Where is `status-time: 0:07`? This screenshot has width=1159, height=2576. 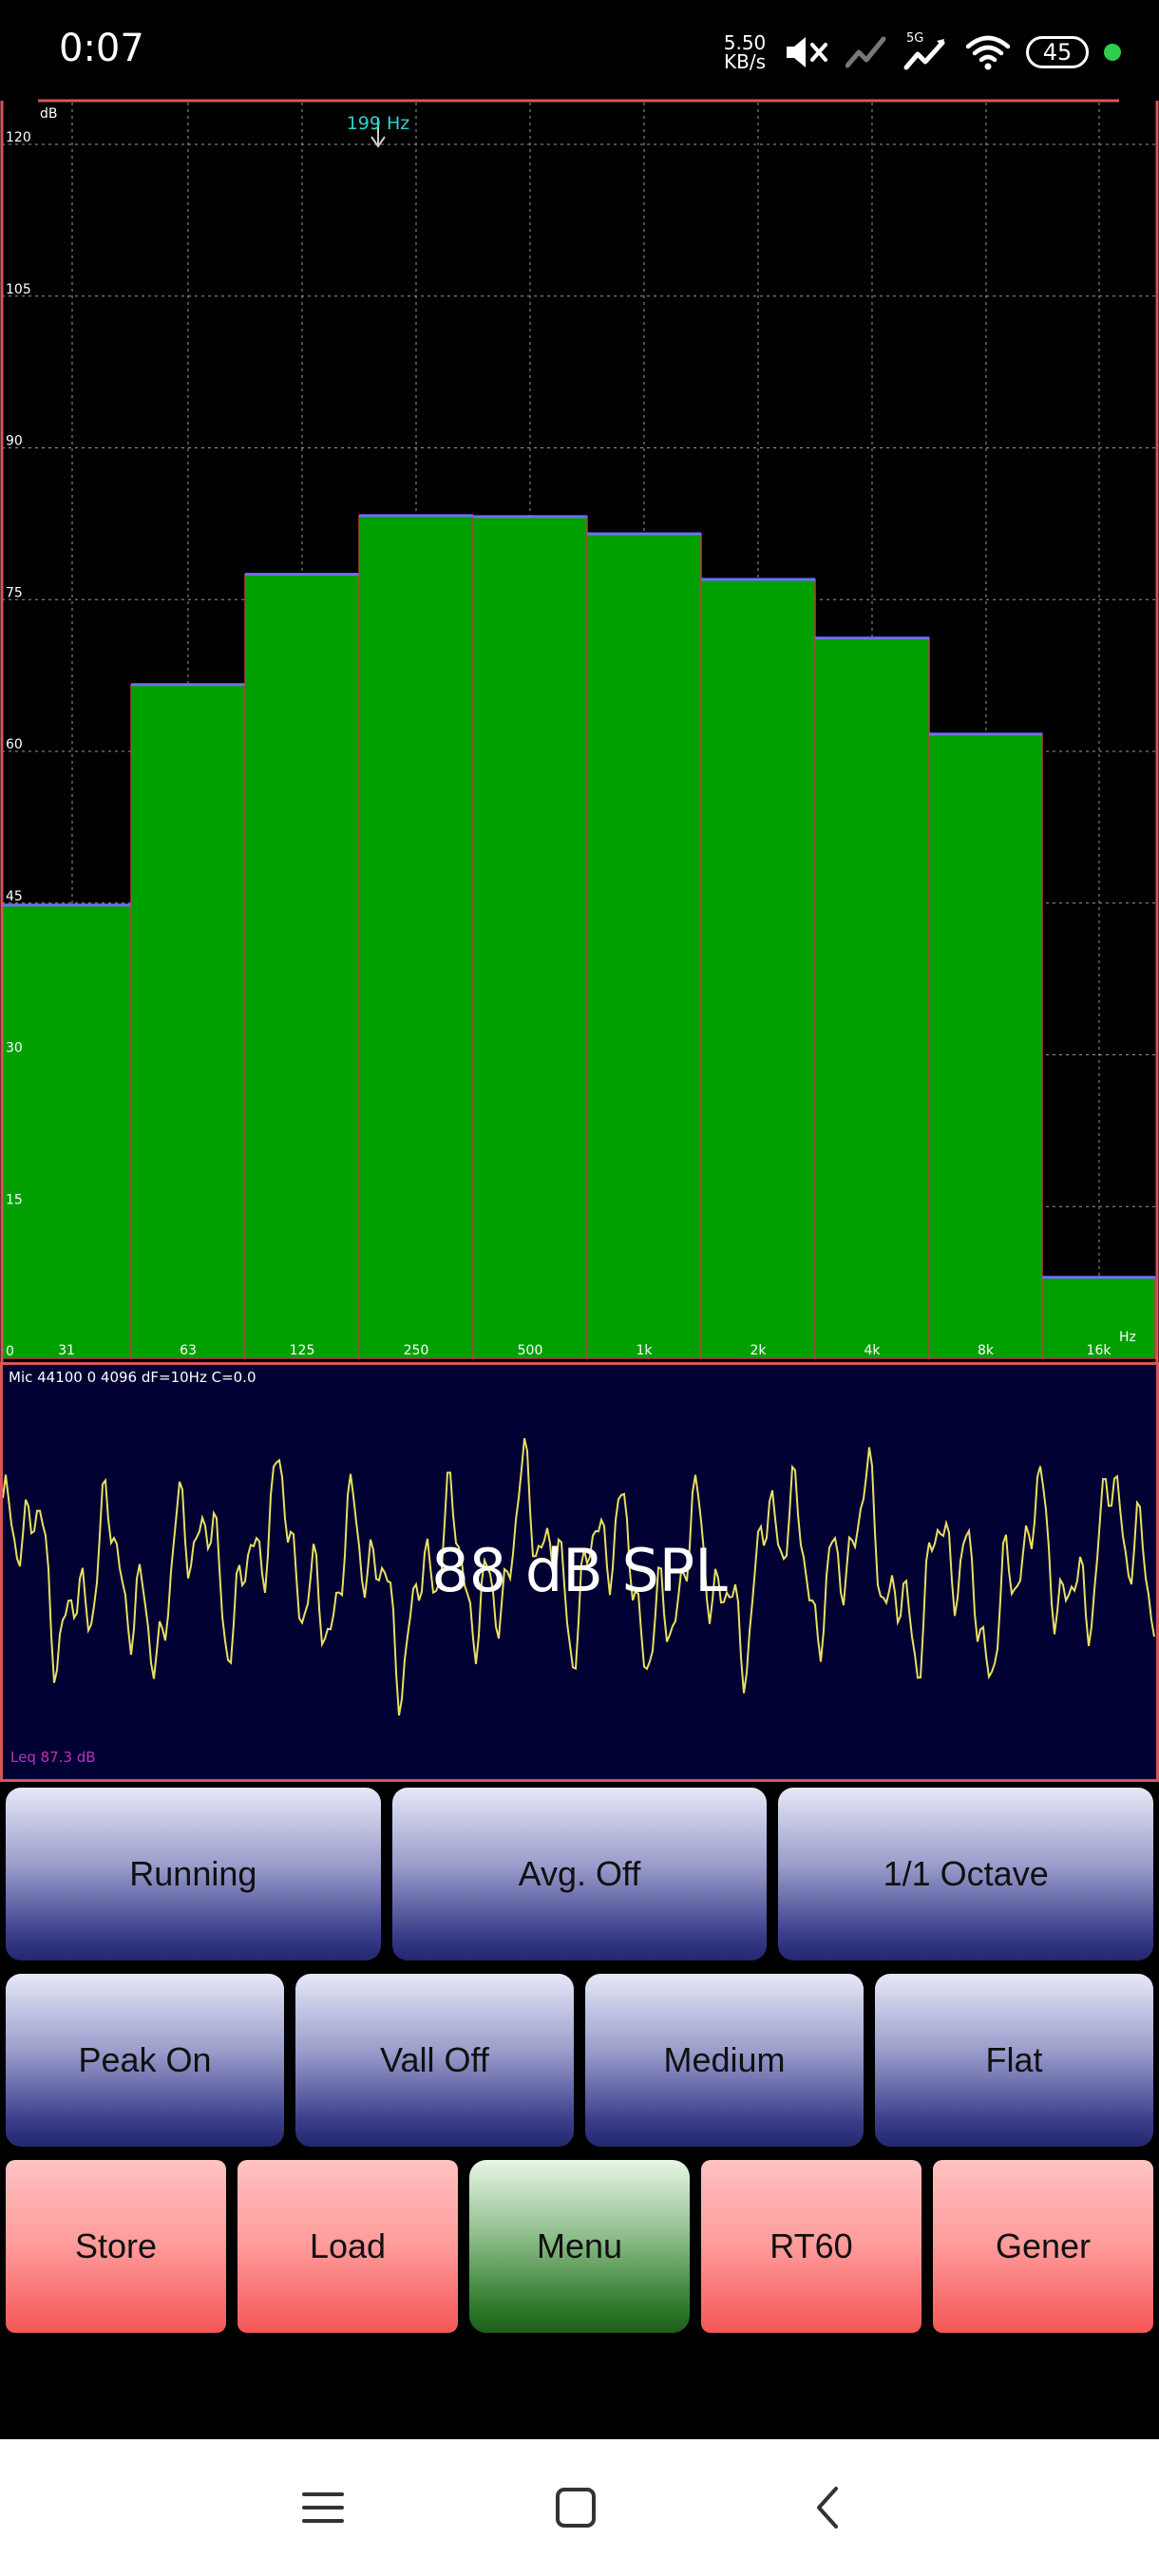
status-time: 0:07 is located at coordinates (101, 48).